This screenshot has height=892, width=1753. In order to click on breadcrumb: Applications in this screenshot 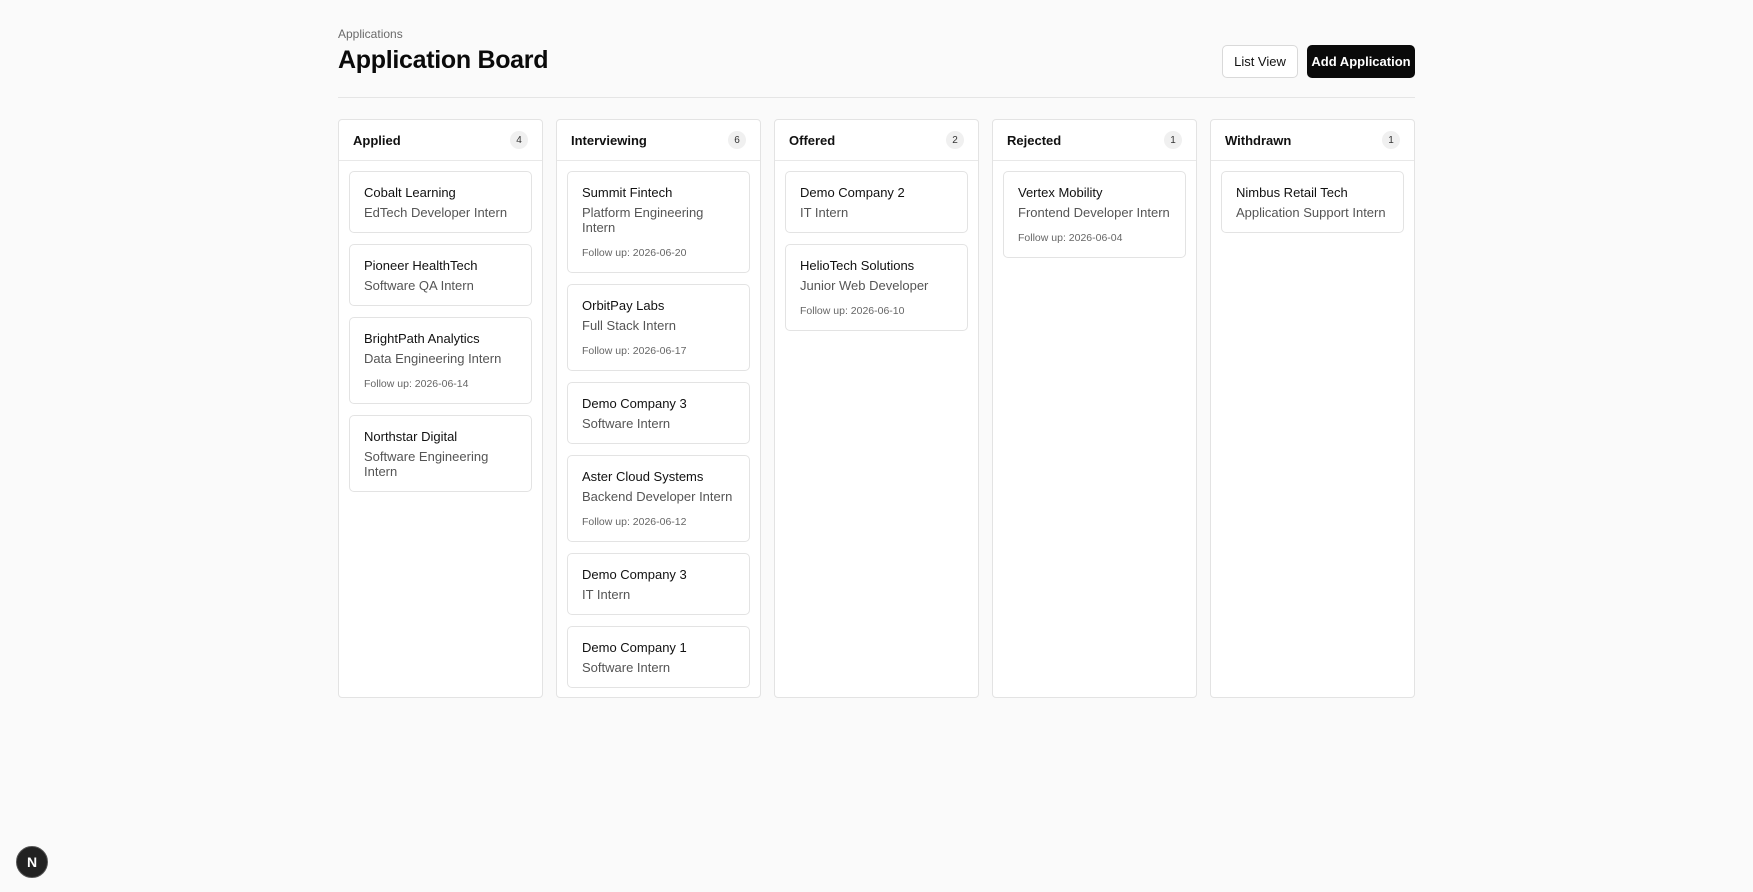, I will do `click(370, 34)`.